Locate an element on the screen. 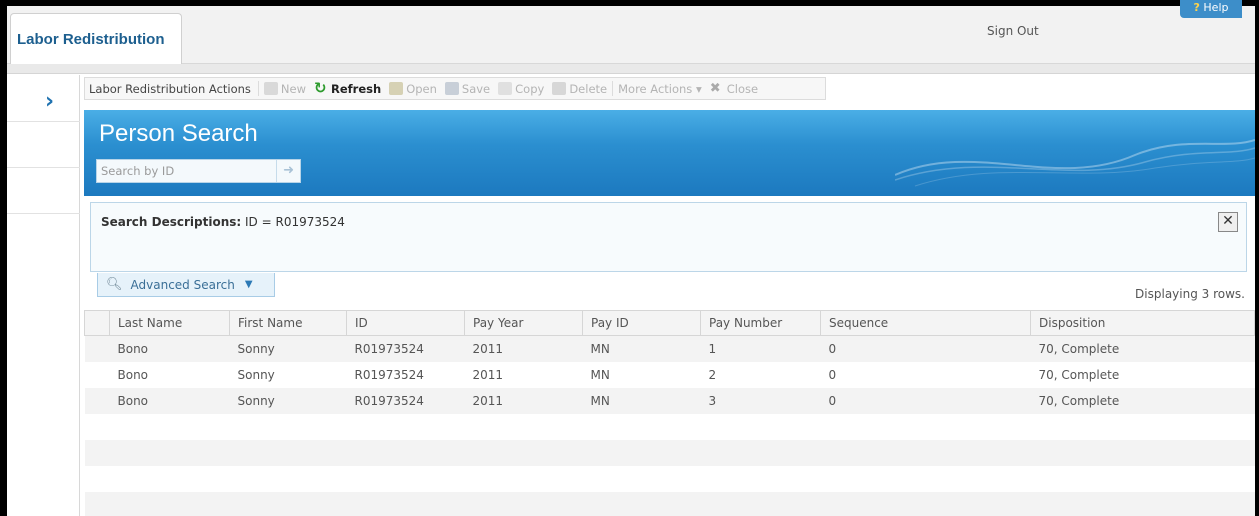  help-icon: ? is located at coordinates (1196, 7).